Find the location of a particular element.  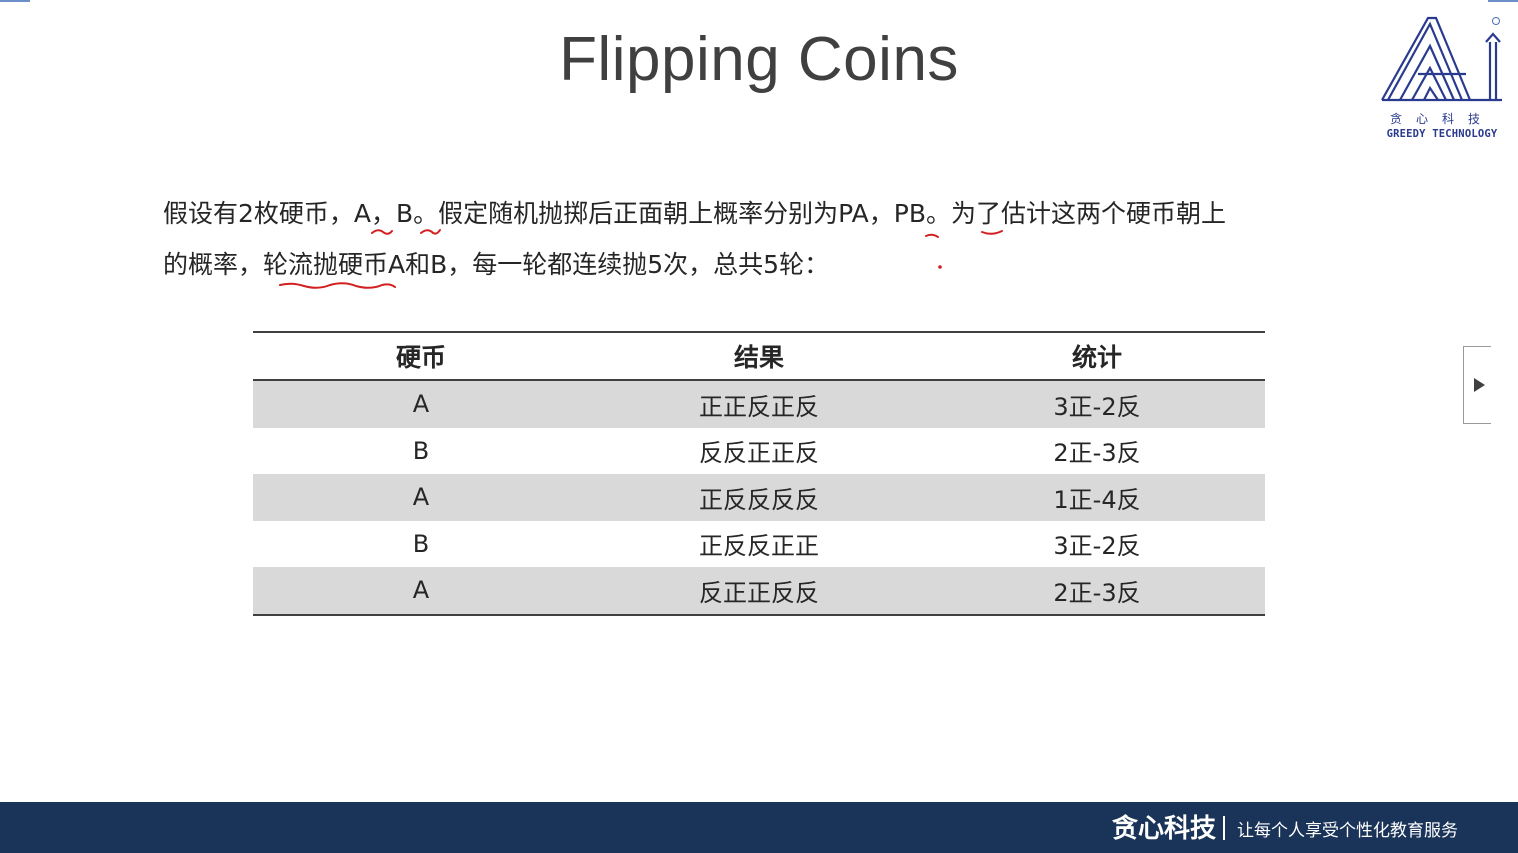

next-slide-button is located at coordinates (1477, 385).